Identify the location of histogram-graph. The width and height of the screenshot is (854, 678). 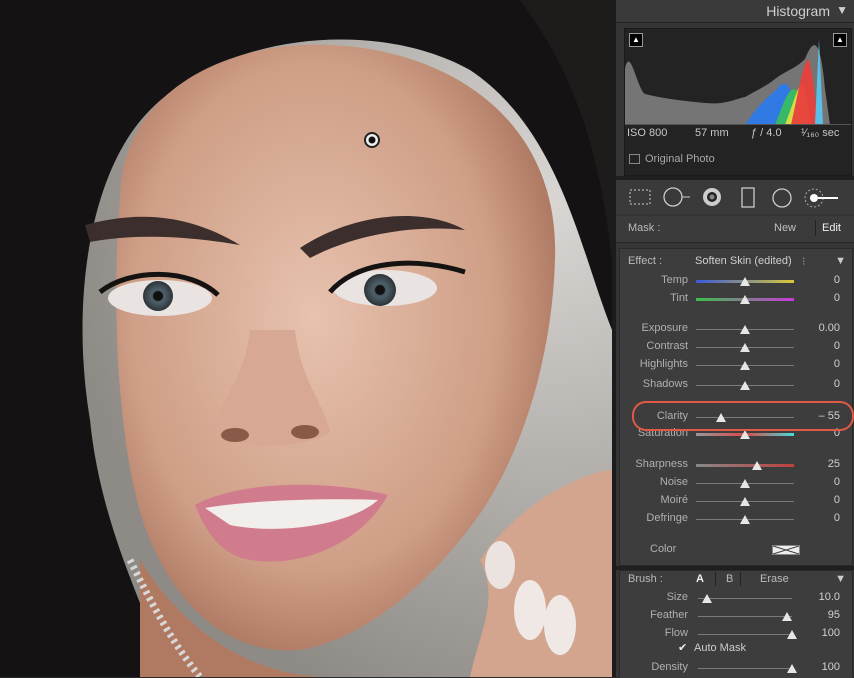
(738, 82).